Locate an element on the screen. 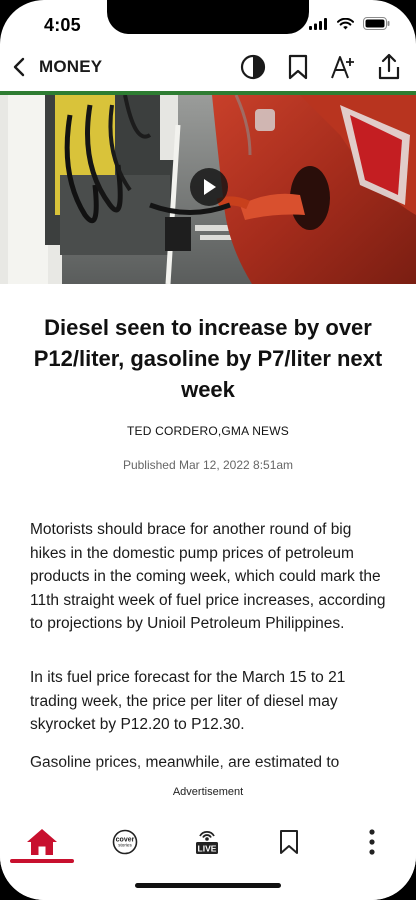 This screenshot has width=416, height=900. bookmark-button is located at coordinates (298, 67).